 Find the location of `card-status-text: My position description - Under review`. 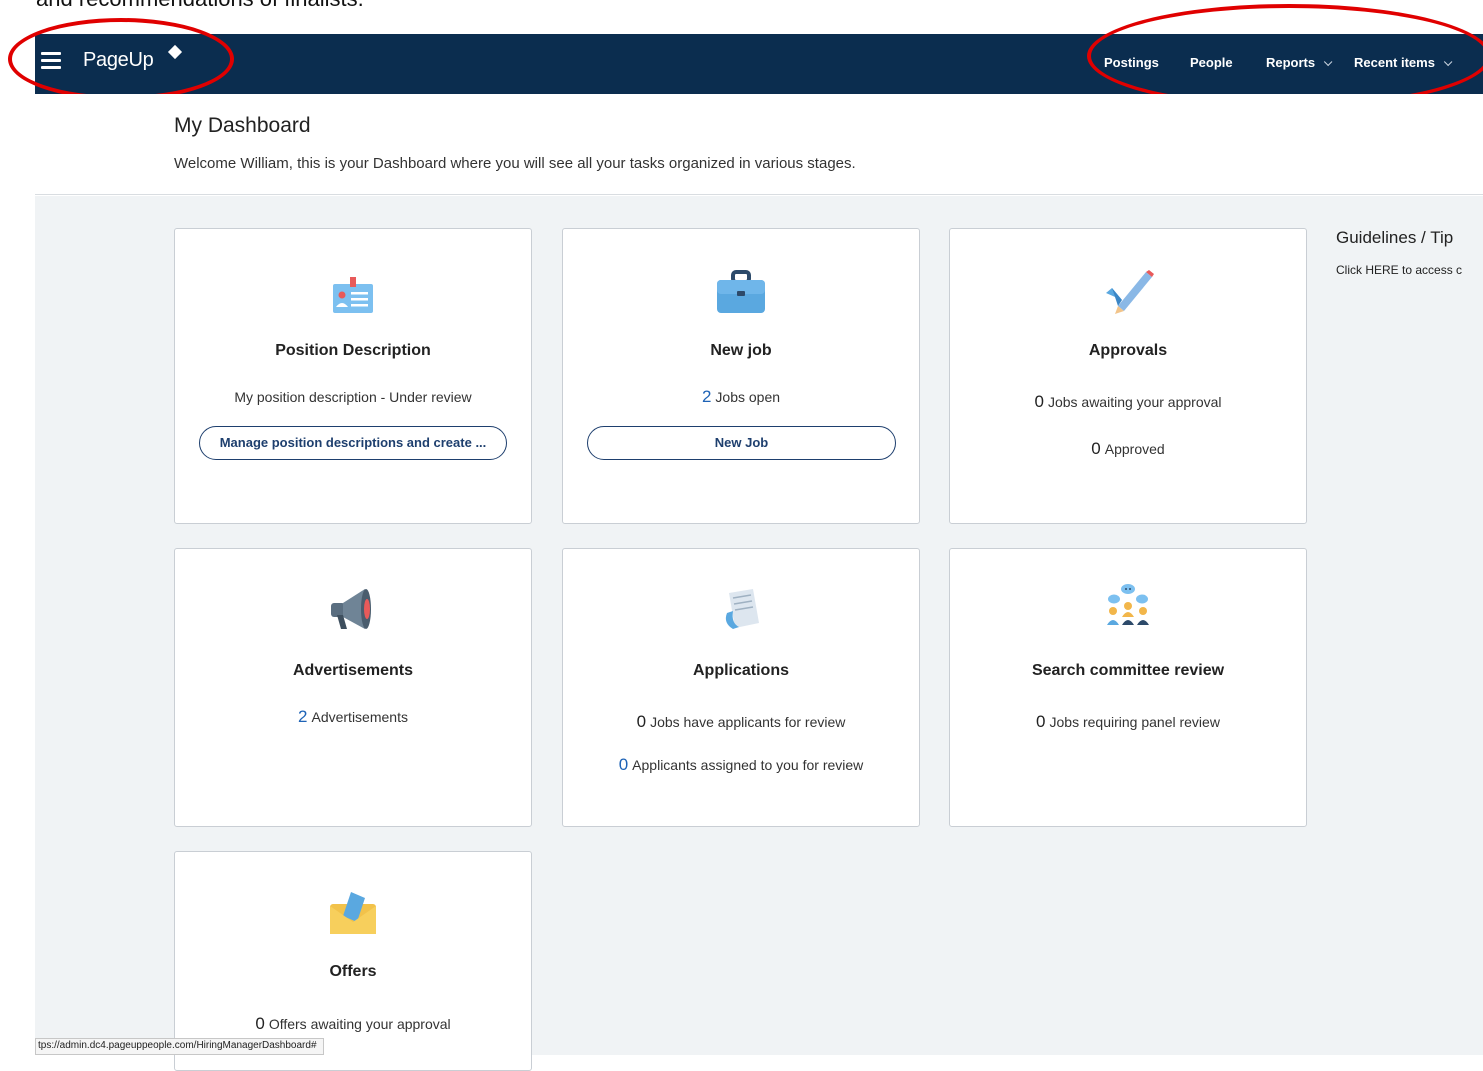

card-status-text: My position description - Under review is located at coordinates (353, 397).